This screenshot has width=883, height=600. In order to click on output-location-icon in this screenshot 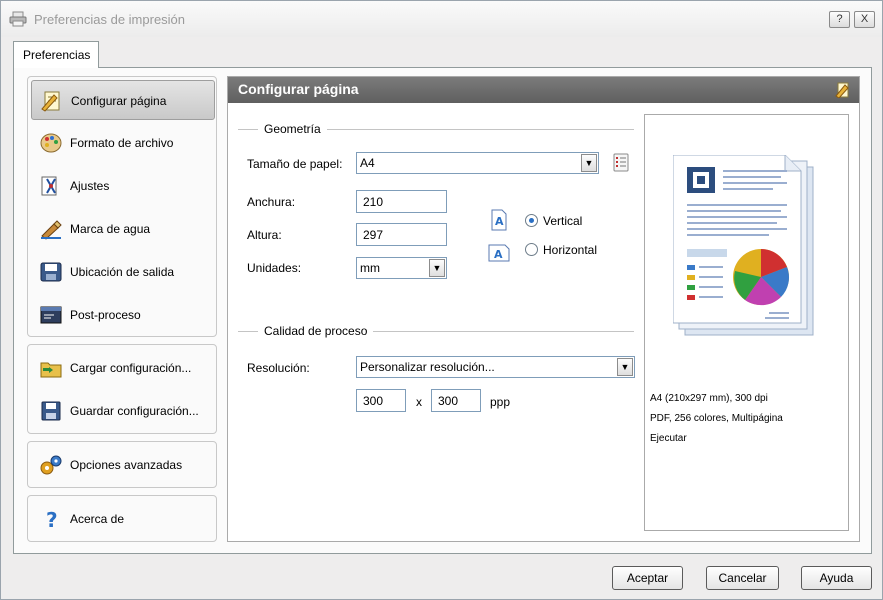, I will do `click(51, 272)`.